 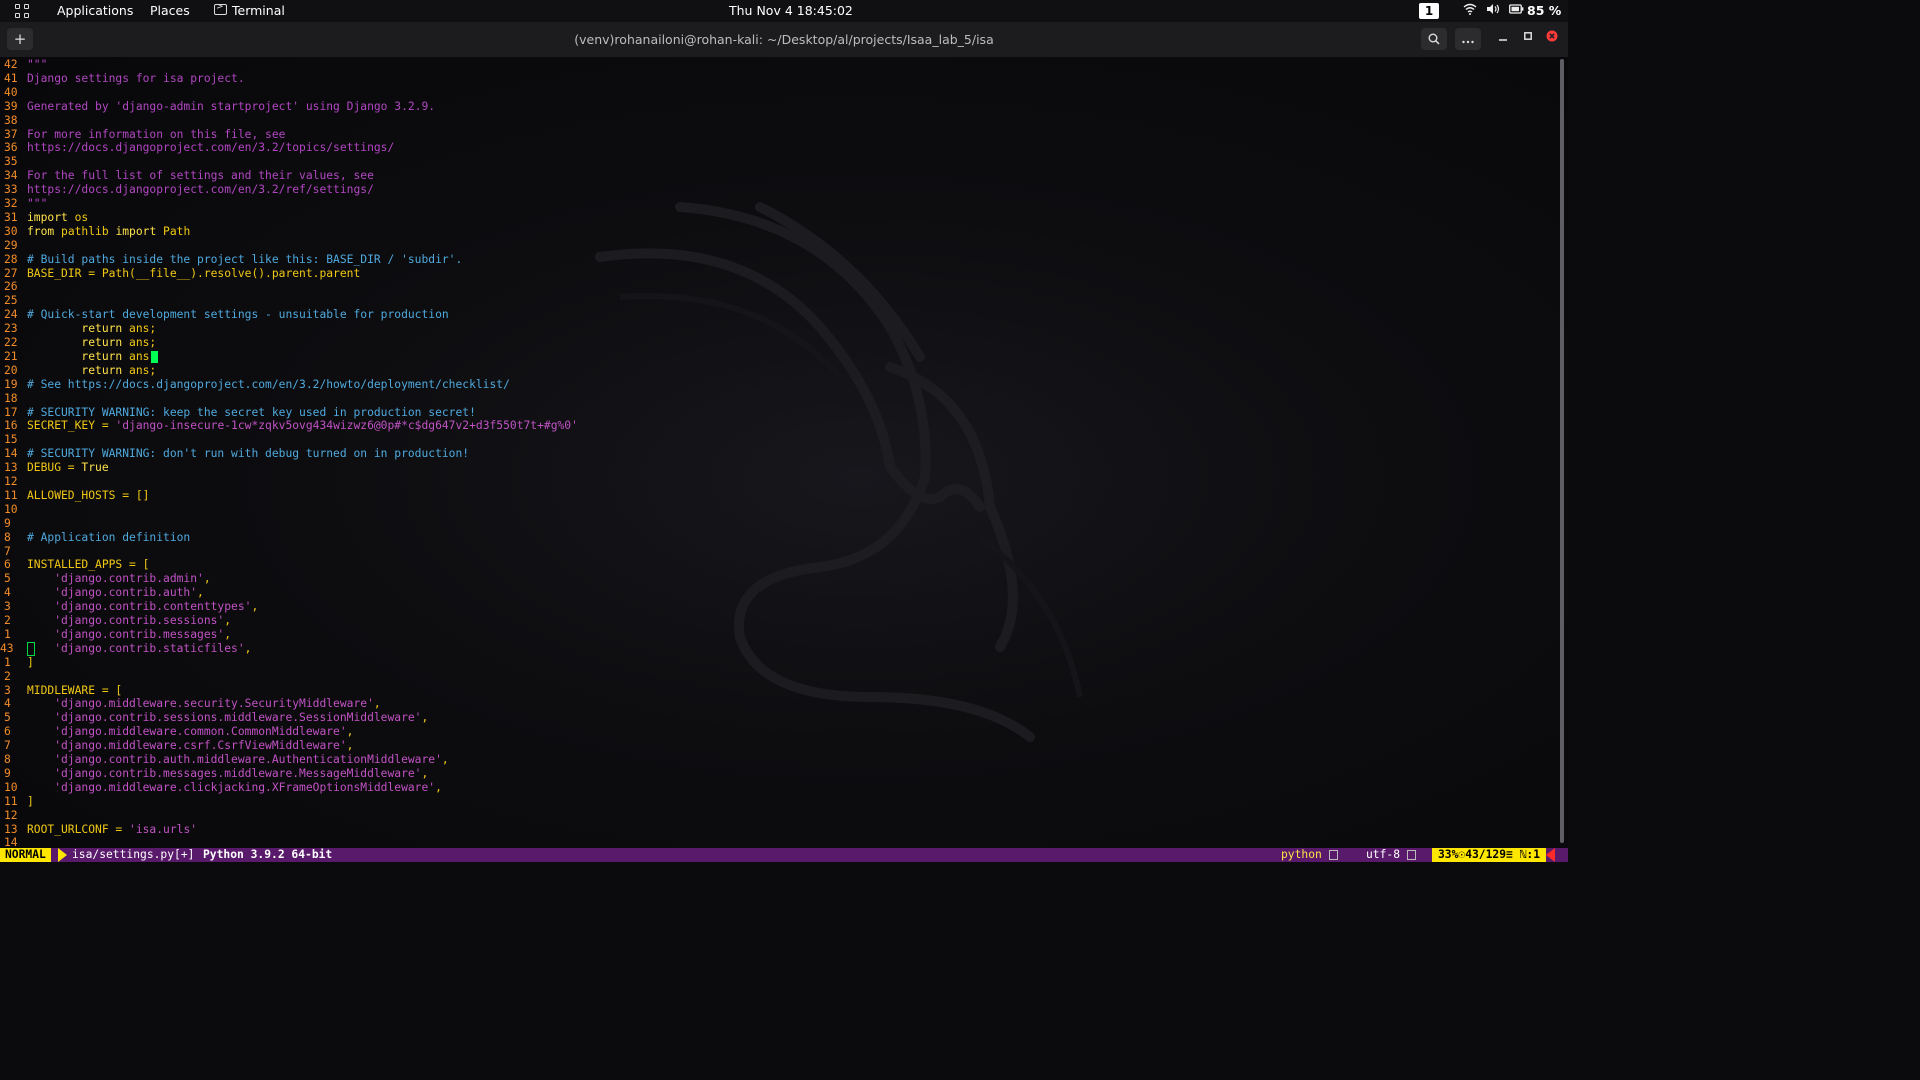 I want to click on code-text: from pathlib import Path, so click(x=108, y=232).